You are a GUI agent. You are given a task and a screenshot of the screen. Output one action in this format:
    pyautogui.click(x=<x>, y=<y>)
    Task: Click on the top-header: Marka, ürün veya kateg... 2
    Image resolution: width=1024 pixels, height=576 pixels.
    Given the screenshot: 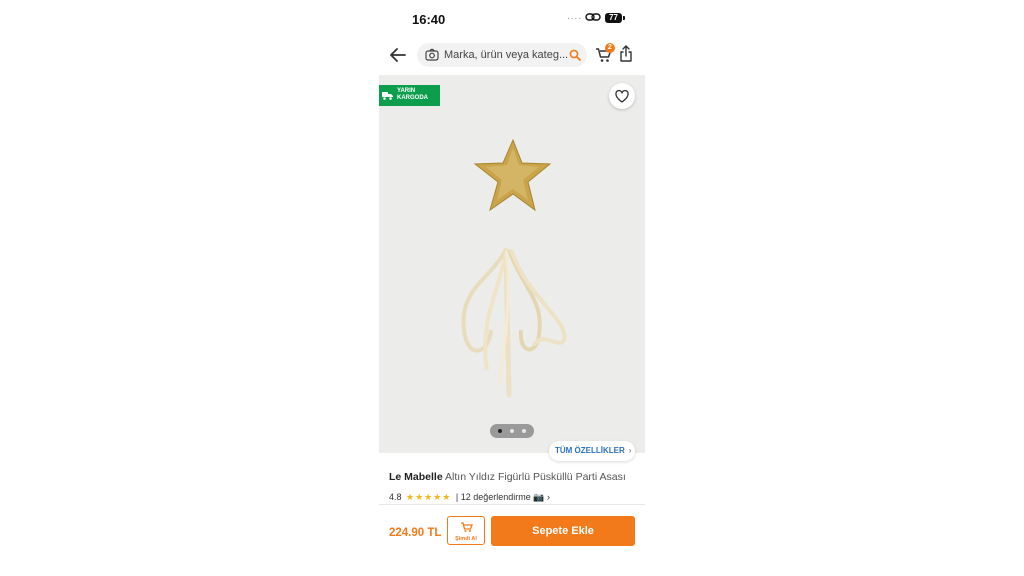 What is the action you would take?
    pyautogui.click(x=512, y=56)
    